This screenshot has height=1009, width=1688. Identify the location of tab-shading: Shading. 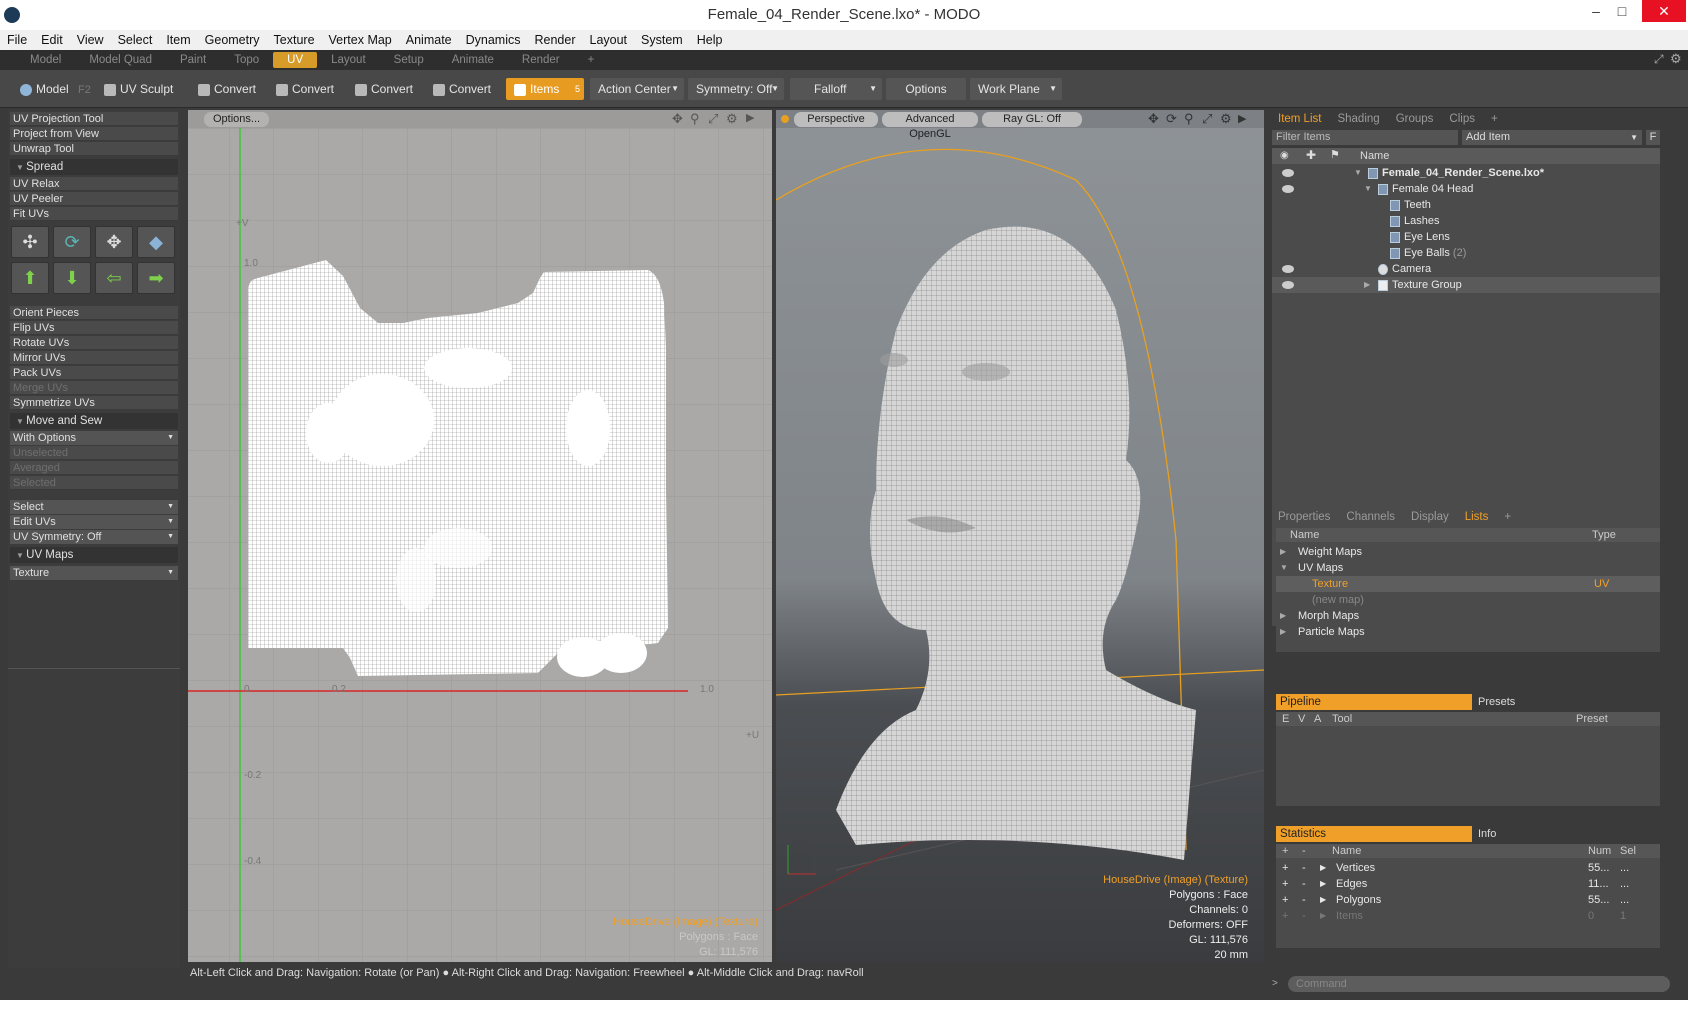
(1358, 119).